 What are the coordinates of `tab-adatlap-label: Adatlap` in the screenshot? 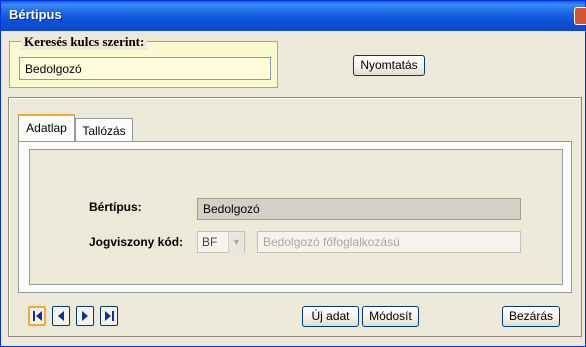 It's located at (46, 128).